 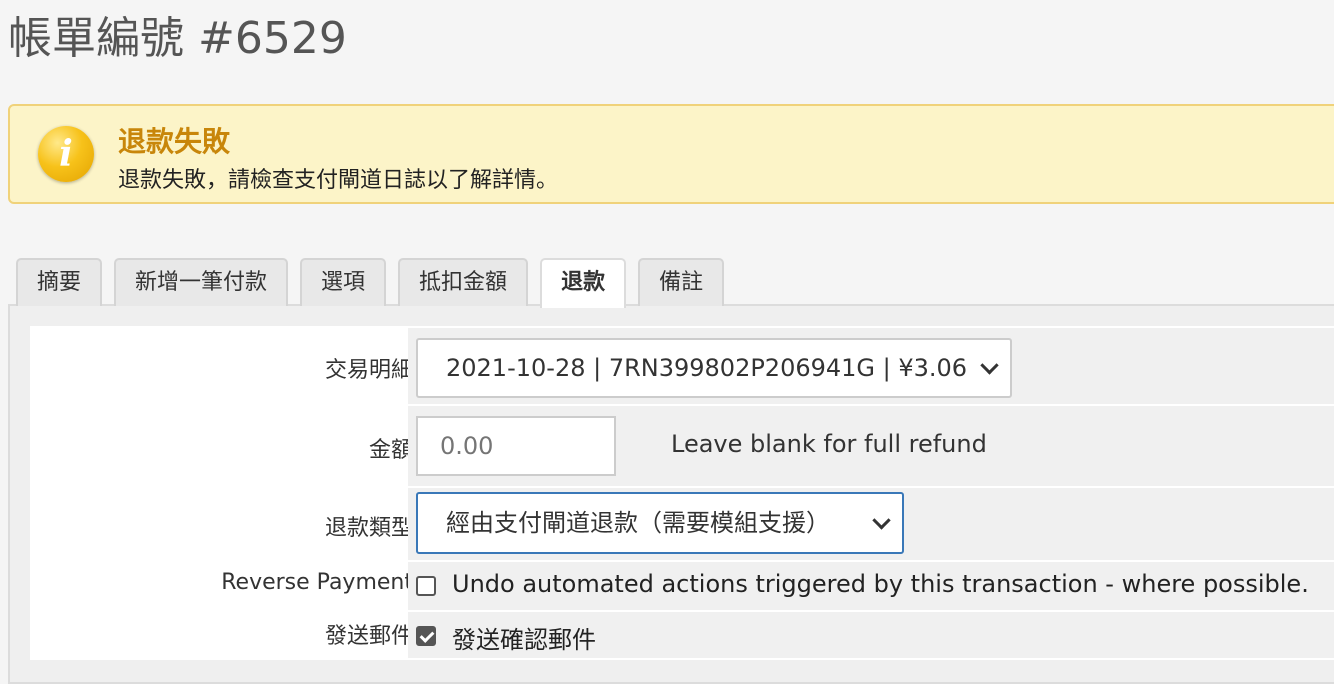 I want to click on amount-hint: Leave blank for full refund, so click(x=829, y=444).